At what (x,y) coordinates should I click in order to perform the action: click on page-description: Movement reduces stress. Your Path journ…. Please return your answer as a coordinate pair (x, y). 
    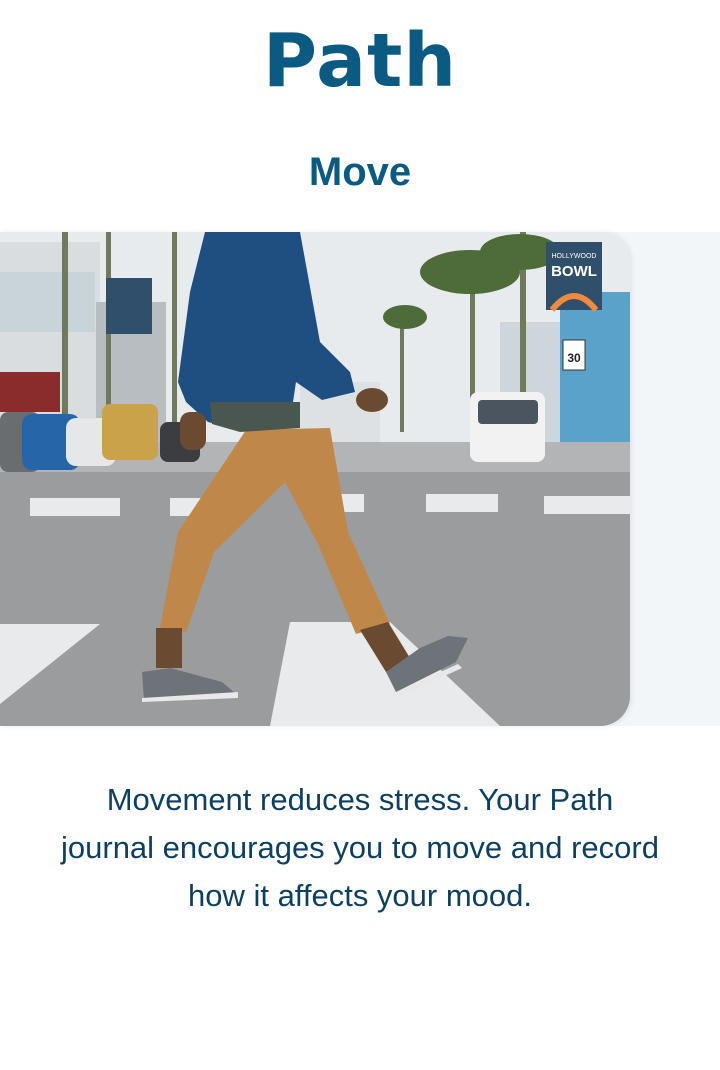
    Looking at the image, I should click on (360, 847).